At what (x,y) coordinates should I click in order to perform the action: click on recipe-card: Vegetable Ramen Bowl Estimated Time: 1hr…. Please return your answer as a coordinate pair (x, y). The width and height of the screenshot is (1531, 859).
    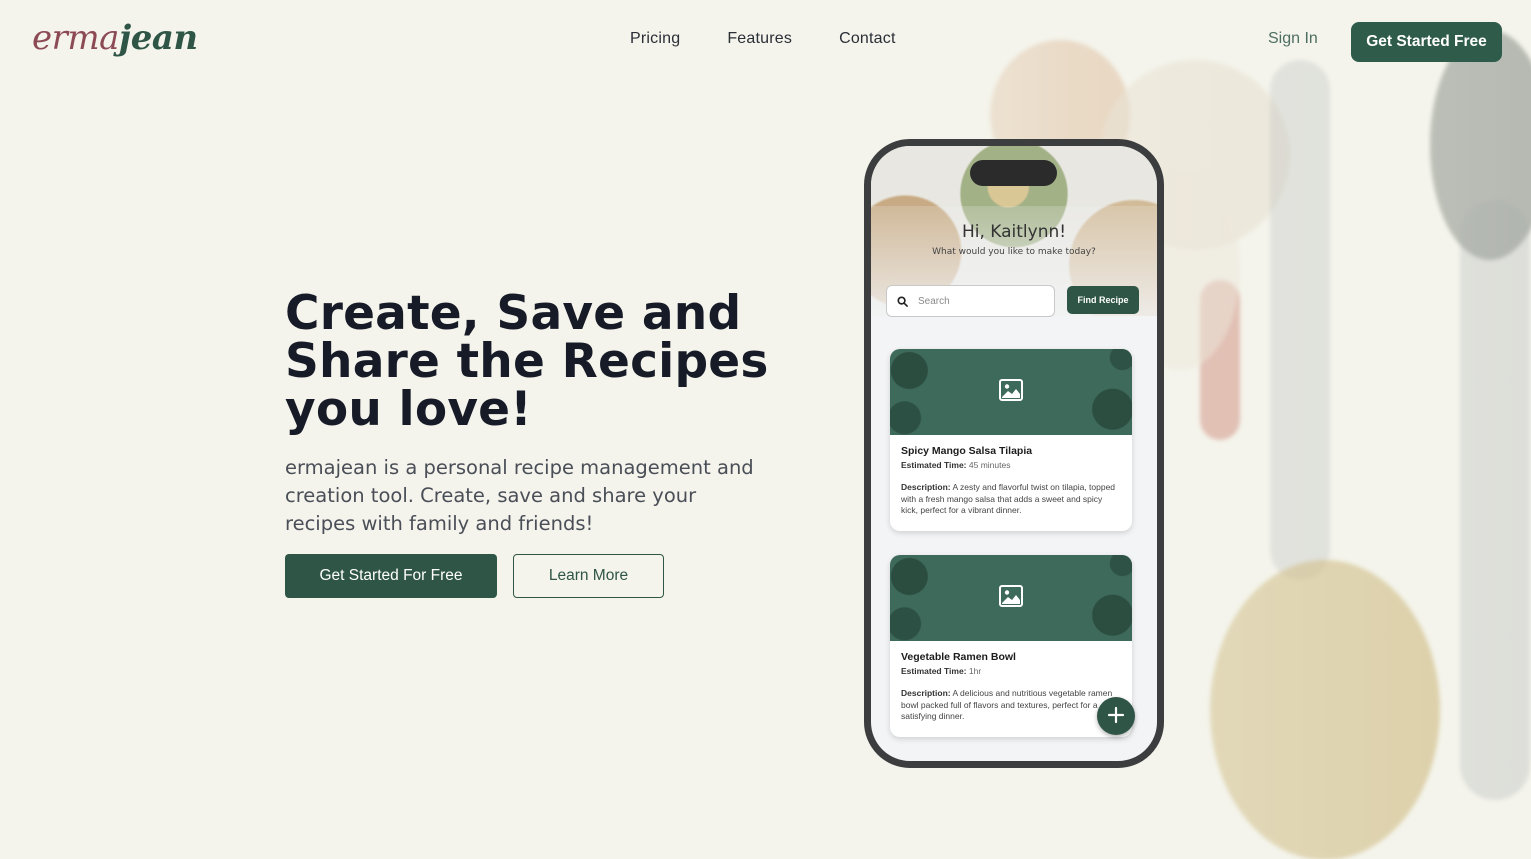
    Looking at the image, I should click on (1011, 646).